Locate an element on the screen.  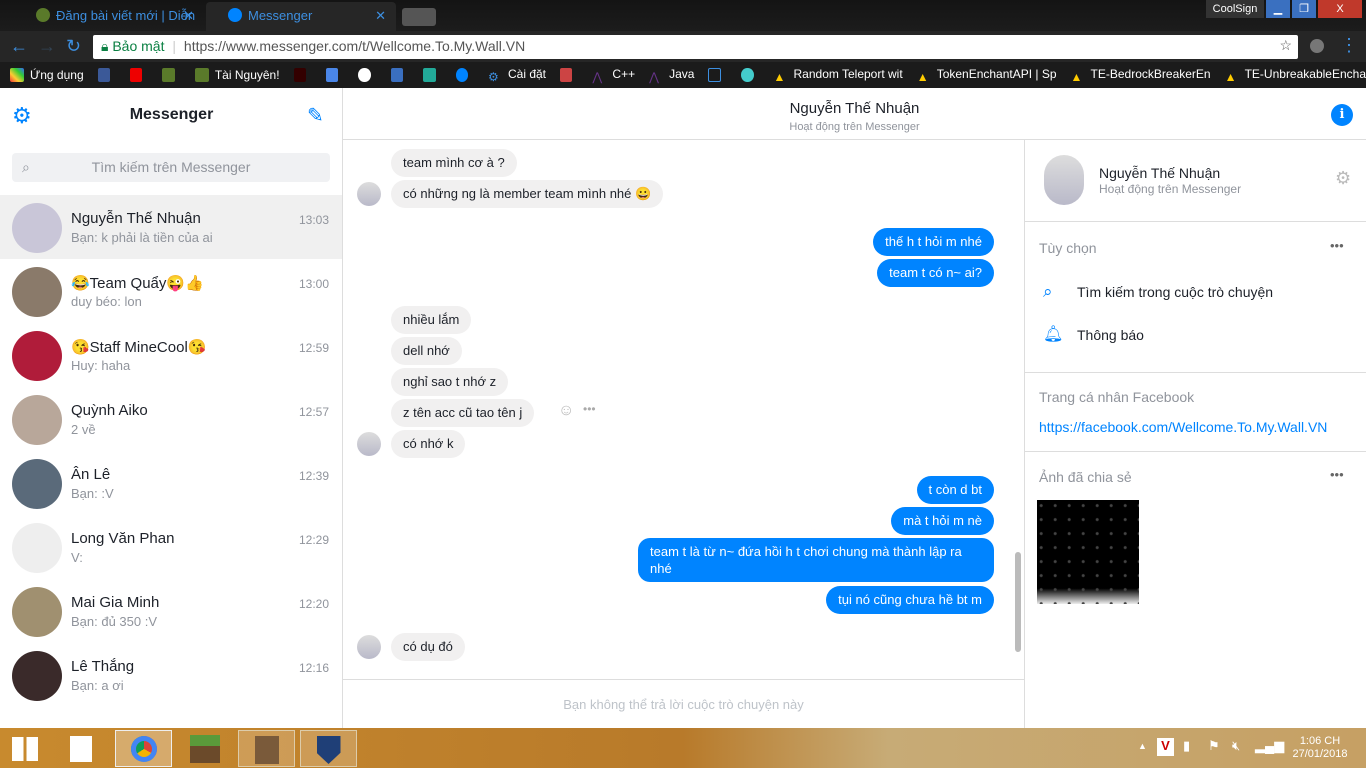
scrollbar is located at coordinates (1018, 602).